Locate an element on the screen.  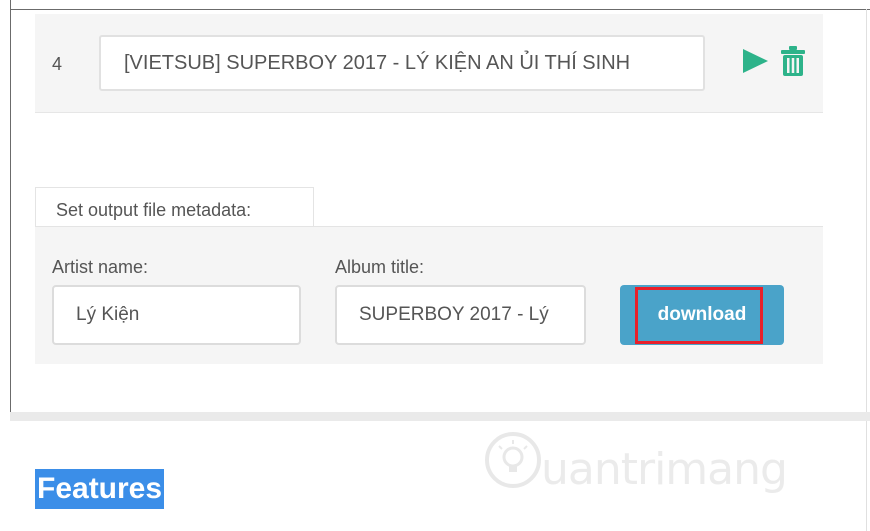
window-border-top is located at coordinates (440, 9).